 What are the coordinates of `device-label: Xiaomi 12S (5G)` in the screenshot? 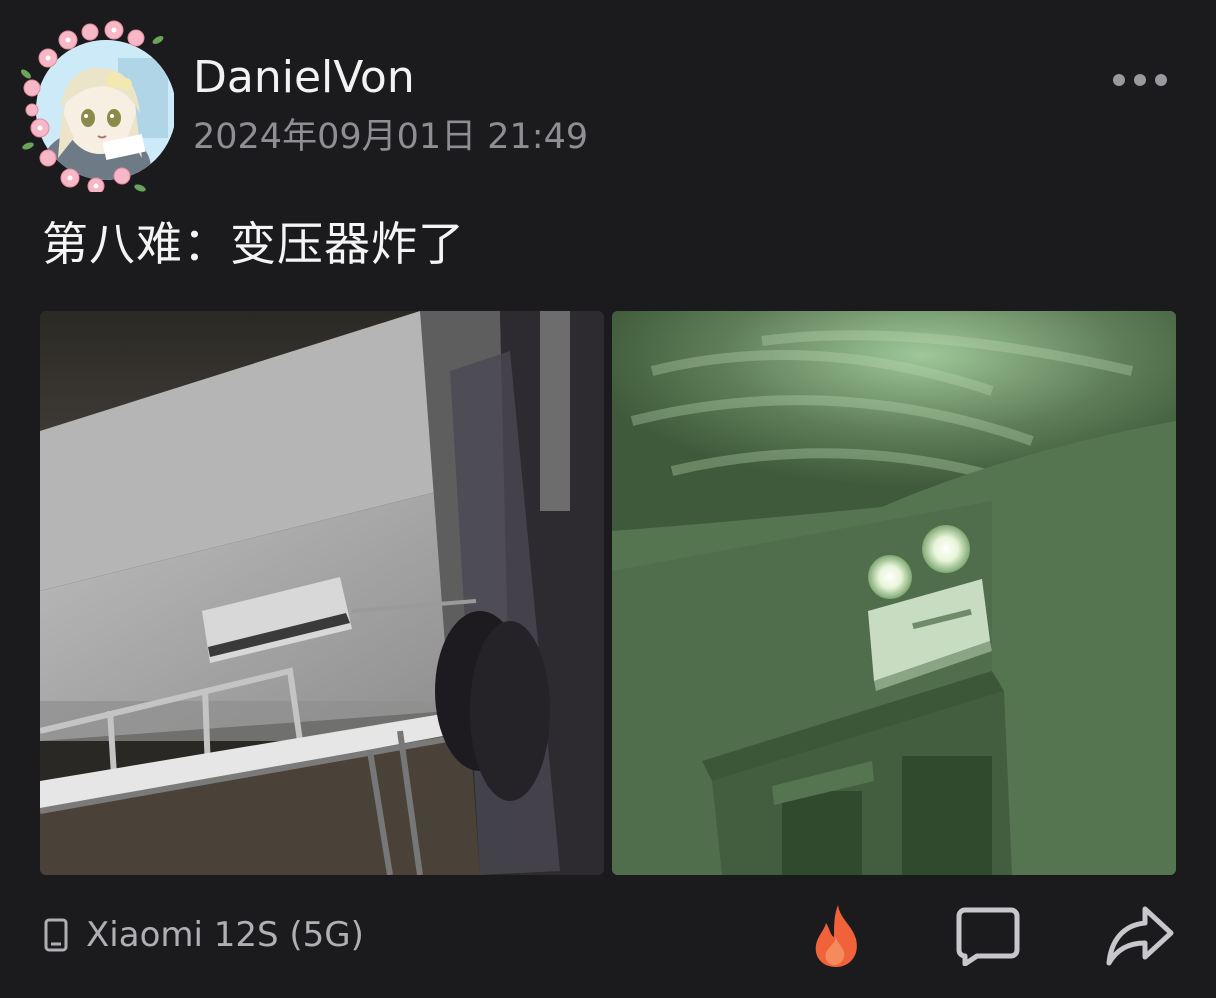 It's located at (225, 935).